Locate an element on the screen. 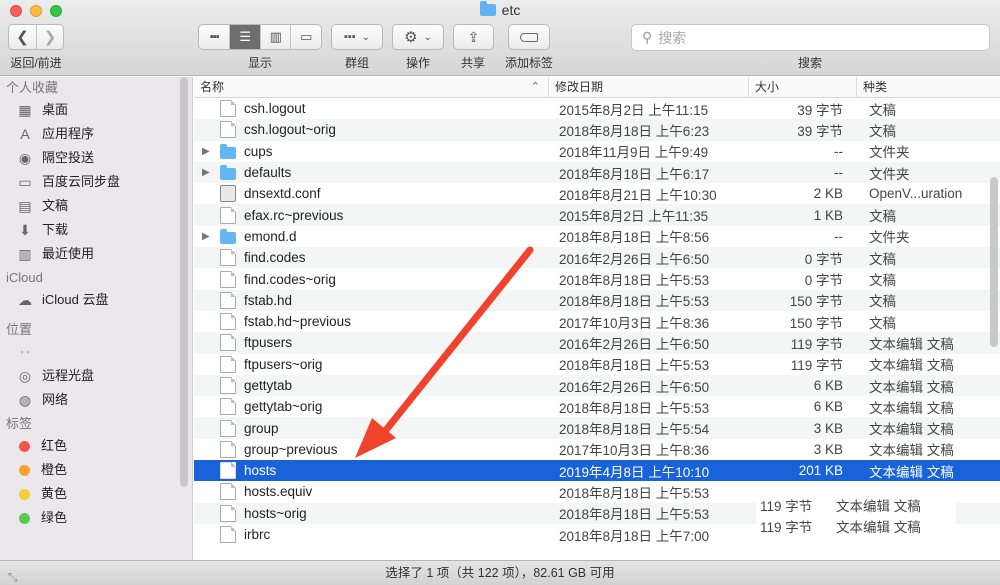 The width and height of the screenshot is (1000, 585). table-row: find.codes 2016年2月26日 上午6:50 0 字节 文稿 is located at coordinates (597, 258).